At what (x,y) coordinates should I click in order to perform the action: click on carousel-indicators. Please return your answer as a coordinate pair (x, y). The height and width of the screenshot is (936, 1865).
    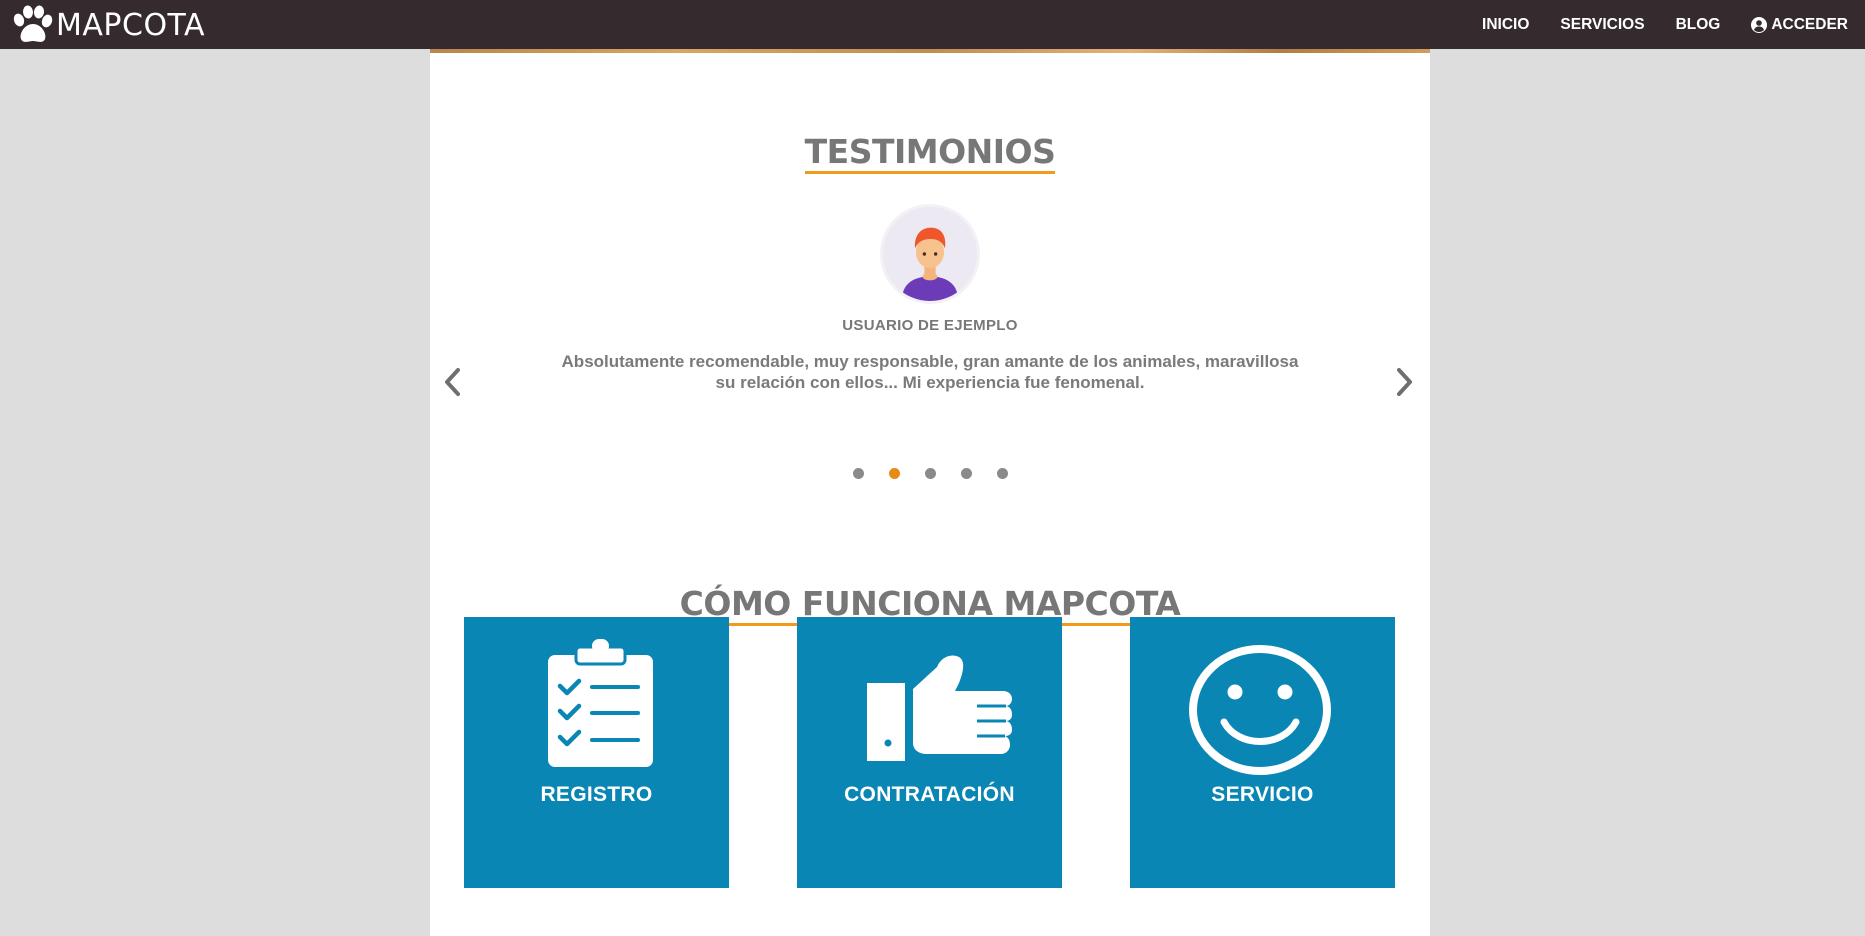
    Looking at the image, I should click on (930, 473).